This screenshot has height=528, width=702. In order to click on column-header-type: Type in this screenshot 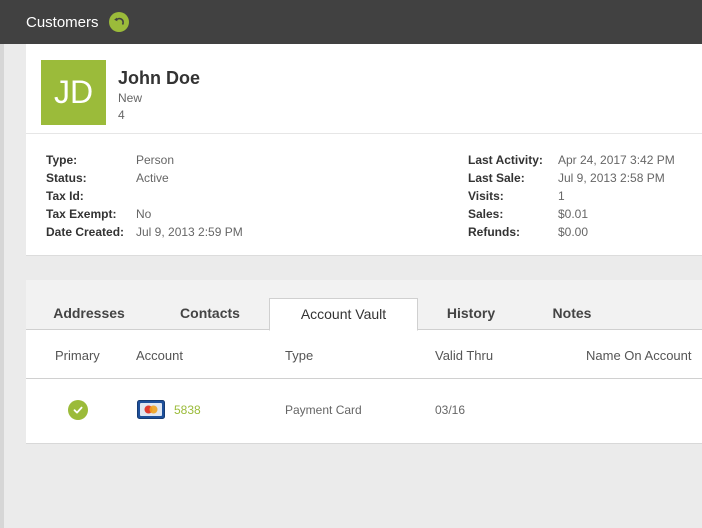, I will do `click(299, 355)`.